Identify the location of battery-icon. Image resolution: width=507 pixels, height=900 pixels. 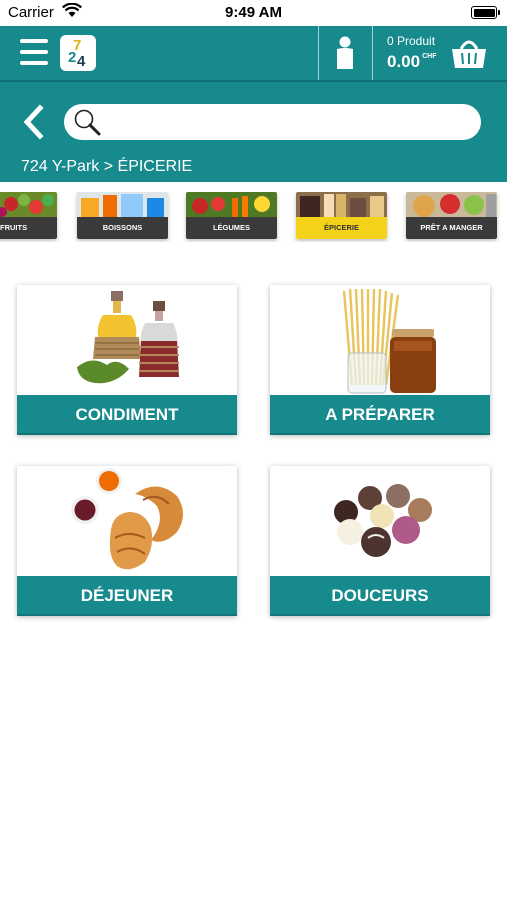
(485, 12).